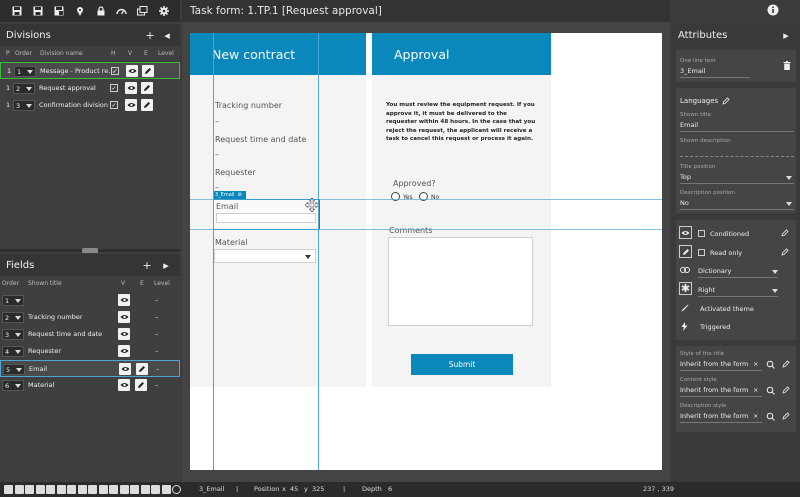  I want to click on field-row: 2 Tracking number –, so click(90, 317).